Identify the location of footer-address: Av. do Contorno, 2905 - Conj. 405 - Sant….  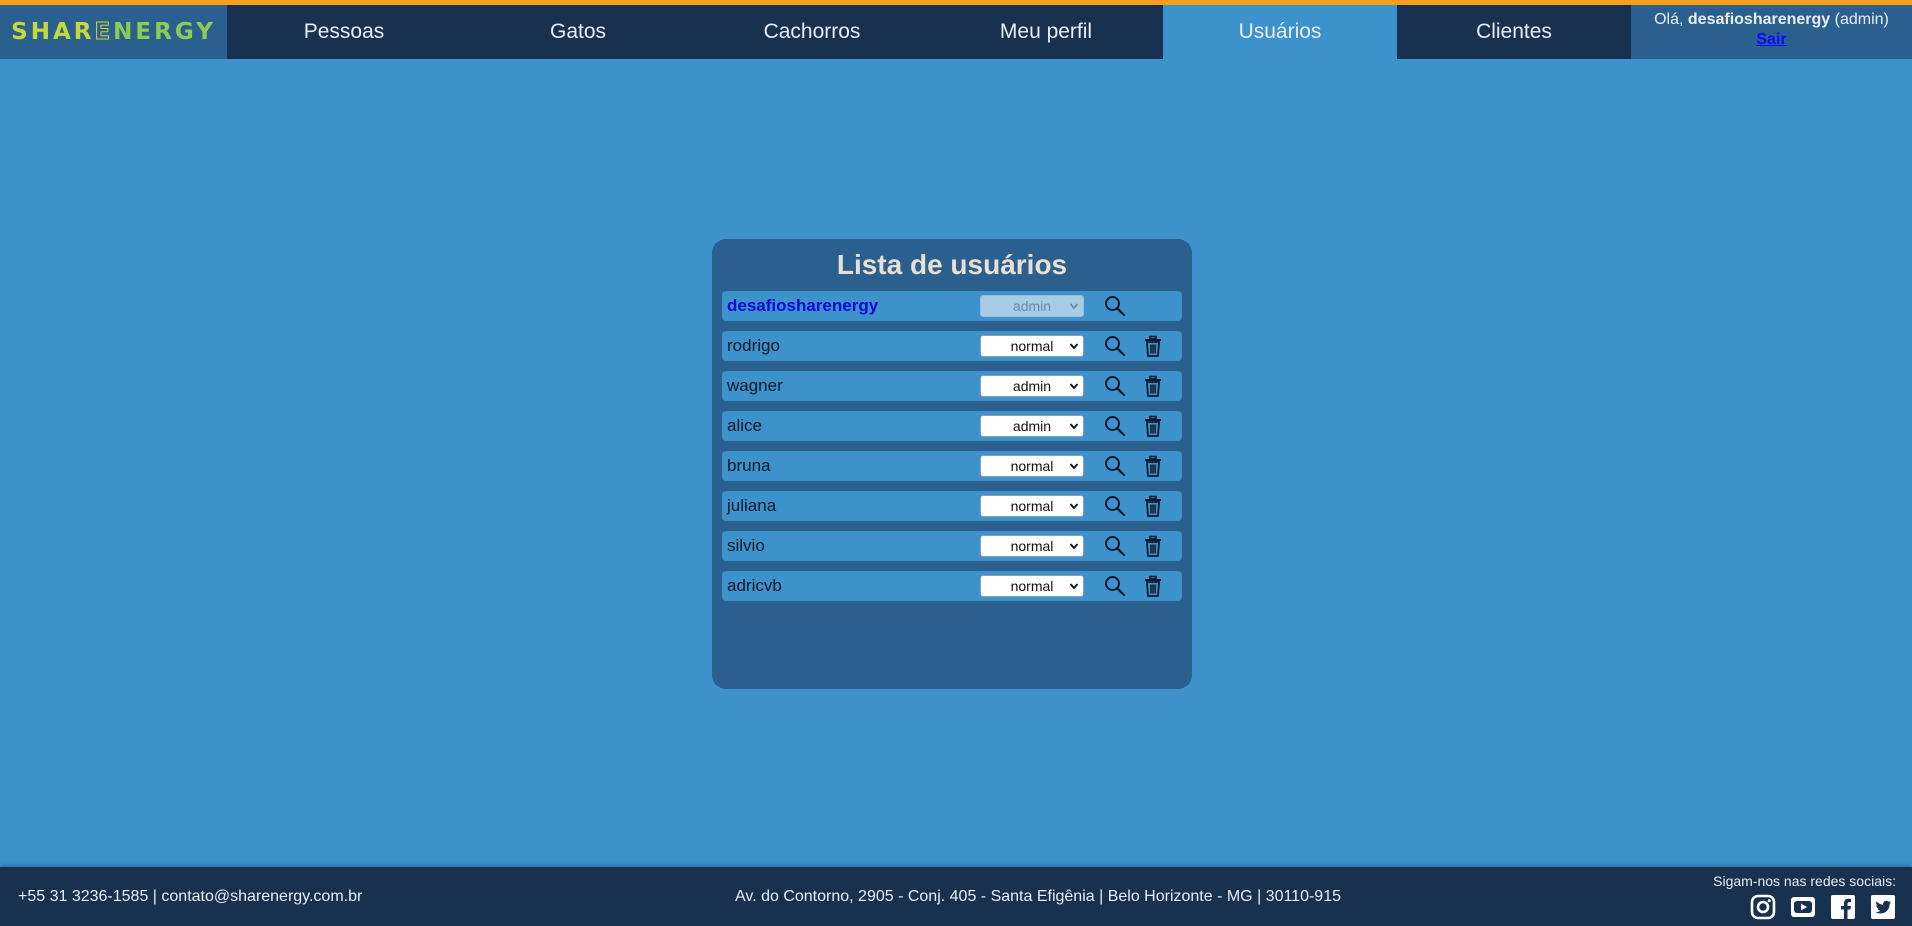
(1038, 896).